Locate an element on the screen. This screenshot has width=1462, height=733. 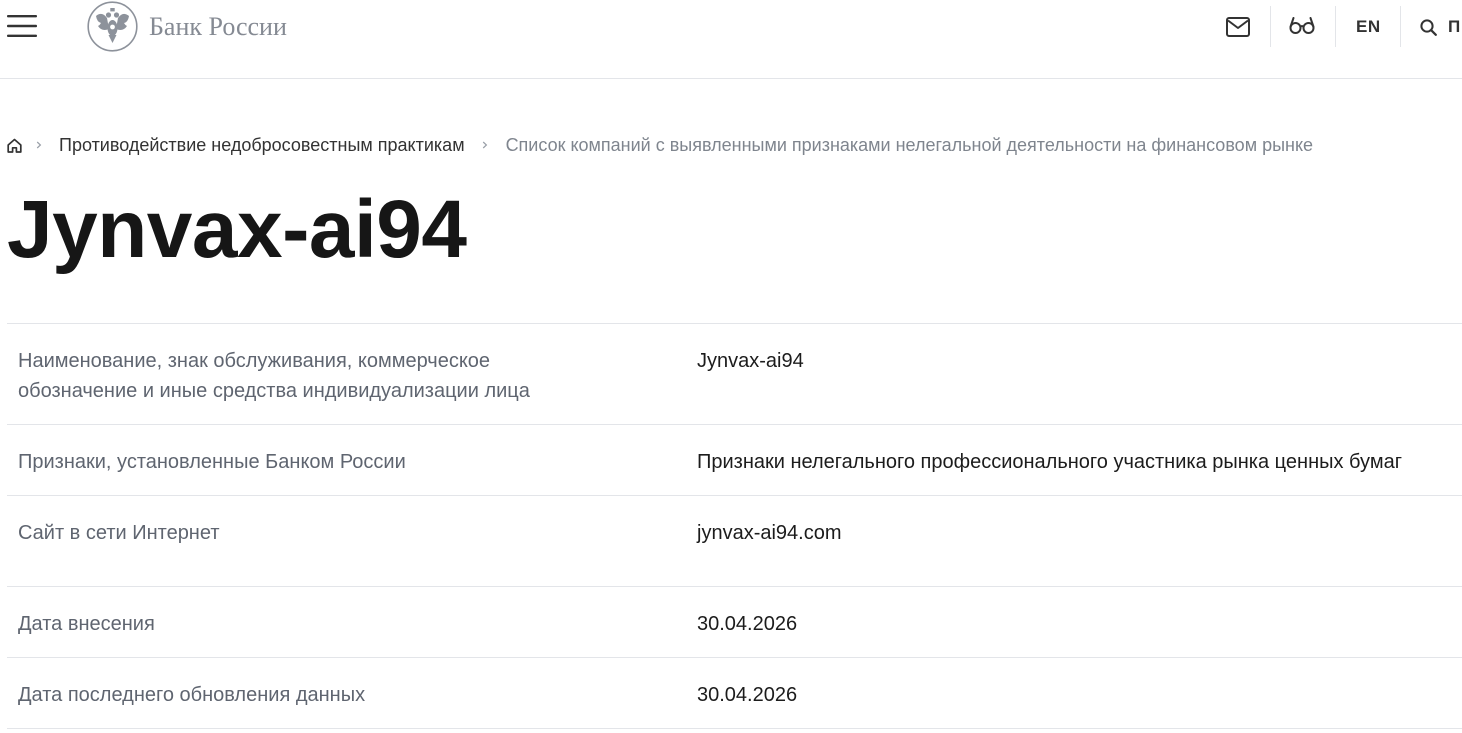
hamburger-menu-icon is located at coordinates (22, 26).